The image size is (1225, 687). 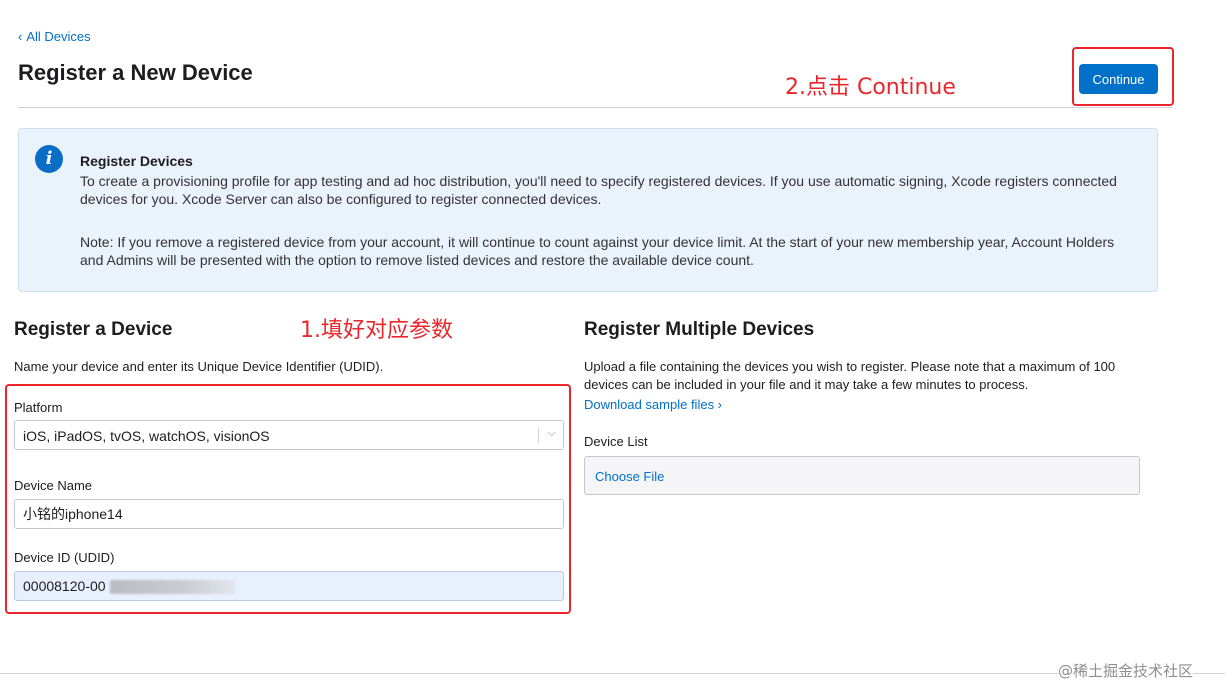 I want to click on continue-highlight-box, so click(x=1123, y=76).